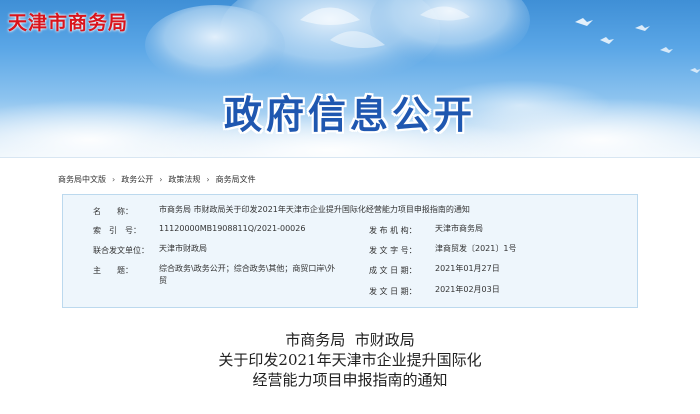  I want to click on info-doc-number-value: 津商贸发〔2021〕1号, so click(476, 248).